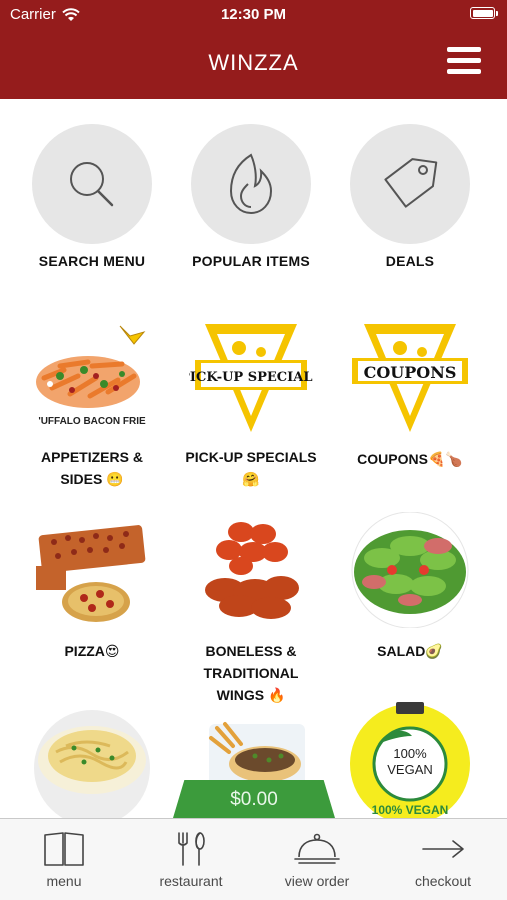 The width and height of the screenshot is (507, 900). I want to click on category-pizza: PIZZA😍, so click(92, 587).